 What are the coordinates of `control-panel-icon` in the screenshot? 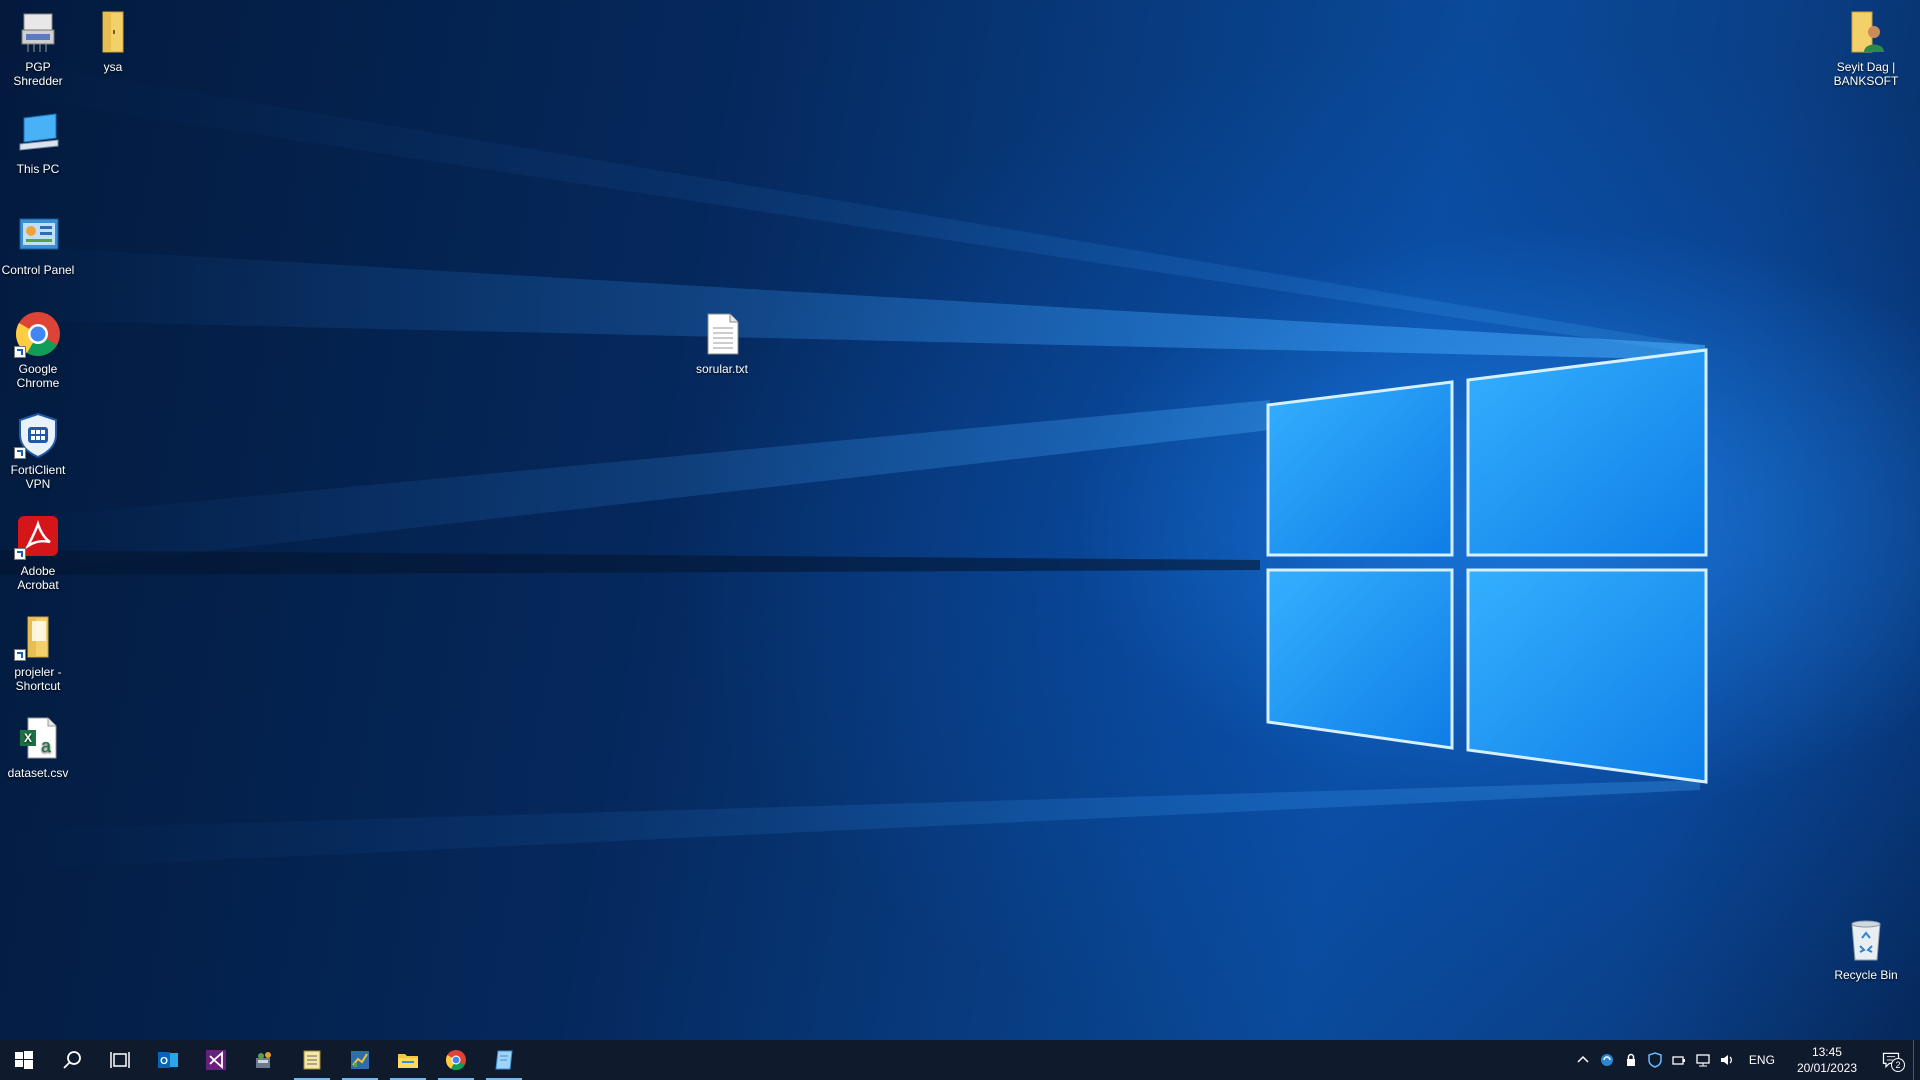 It's located at (38, 235).